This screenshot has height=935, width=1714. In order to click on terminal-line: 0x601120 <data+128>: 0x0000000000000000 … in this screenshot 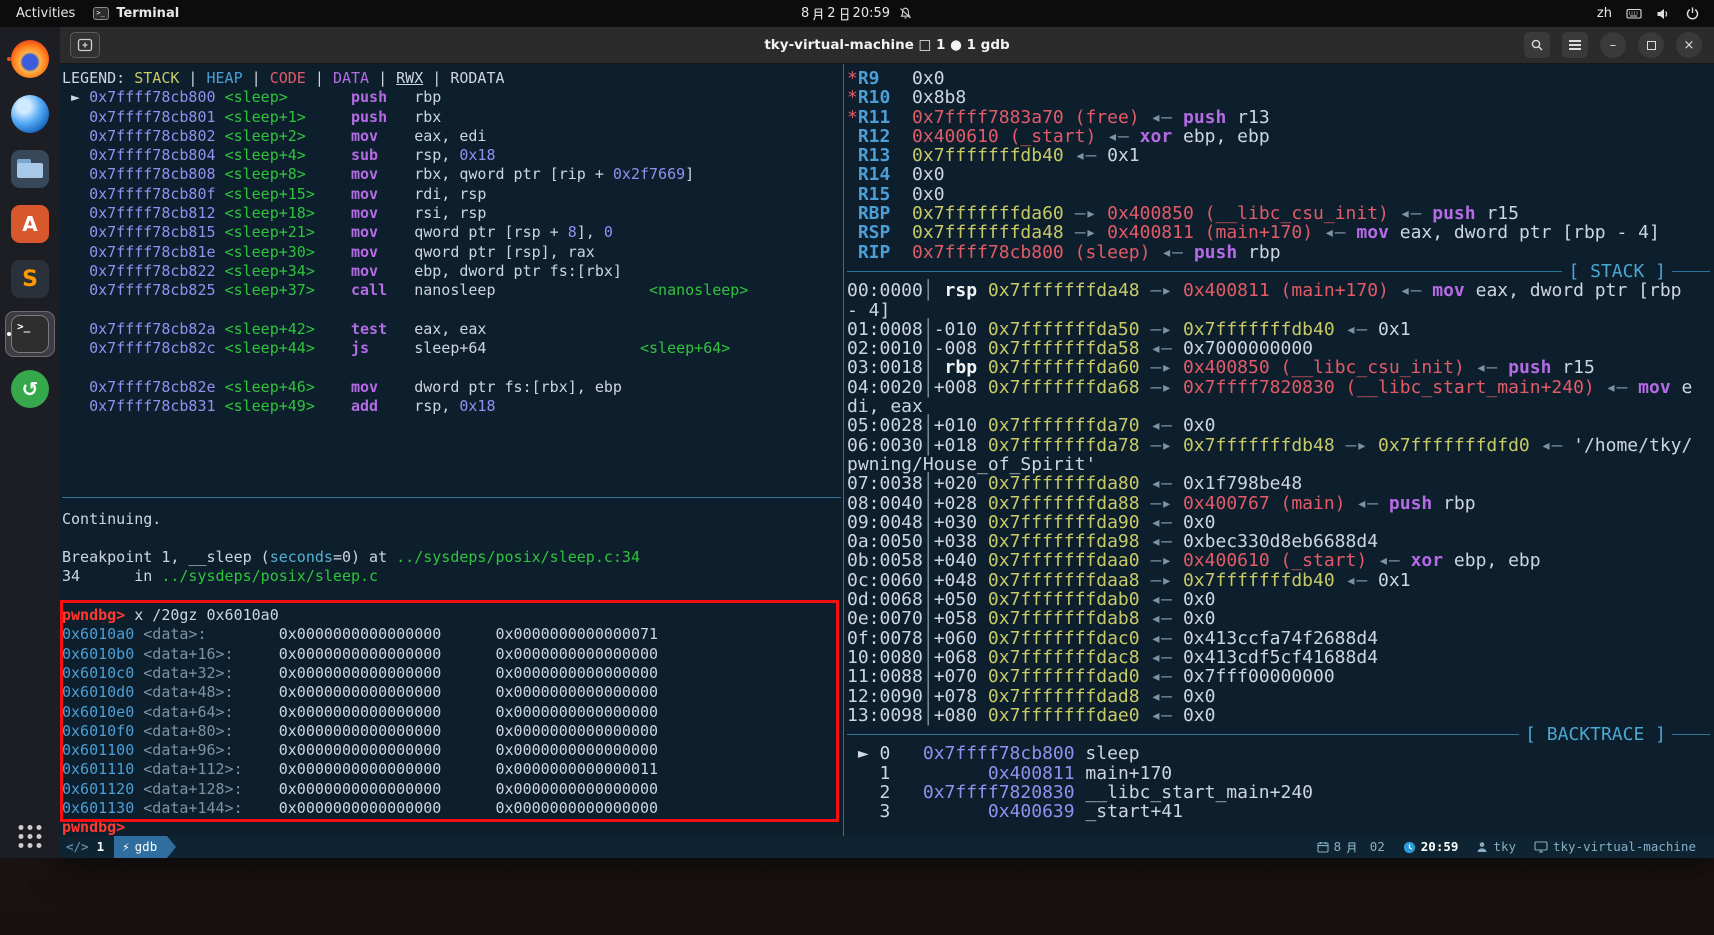, I will do `click(360, 788)`.